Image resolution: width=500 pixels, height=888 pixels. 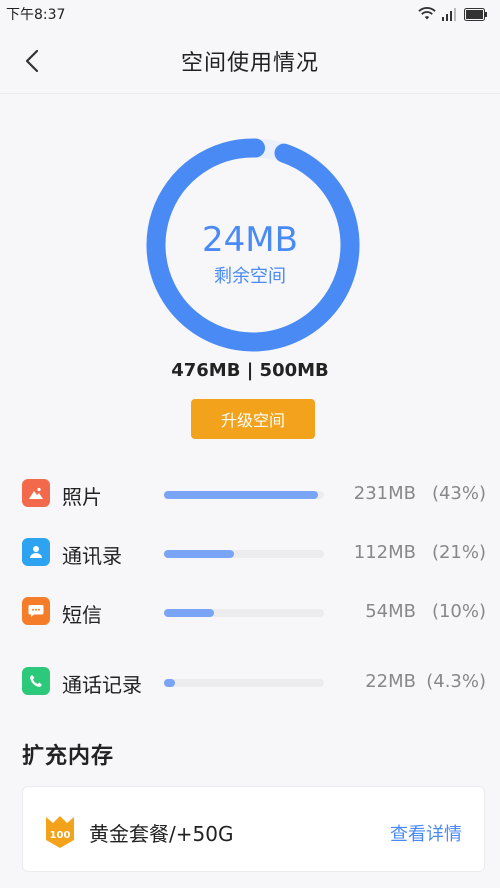 I want to click on storage-row-percent: (43%), so click(x=458, y=493).